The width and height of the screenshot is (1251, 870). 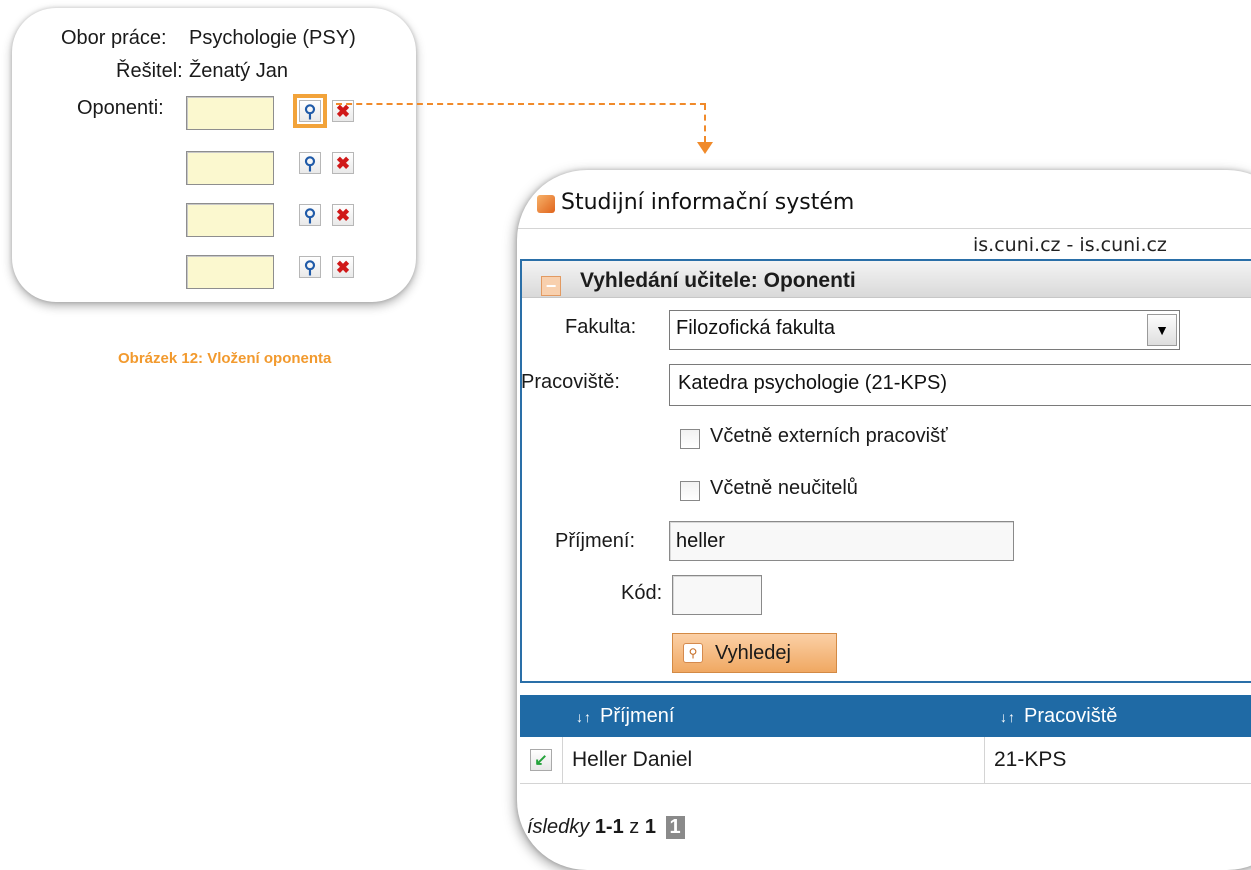 I want to click on surname-label: Příjmení:, so click(x=595, y=541).